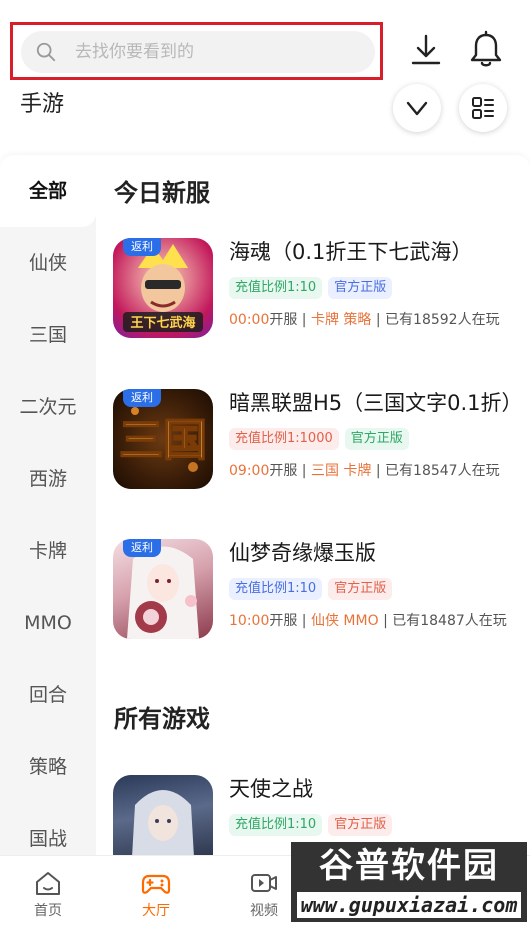 The image size is (530, 925). Describe the element at coordinates (48, 263) in the screenshot. I see `sidebar-item-xianxia: 仙侠` at that location.